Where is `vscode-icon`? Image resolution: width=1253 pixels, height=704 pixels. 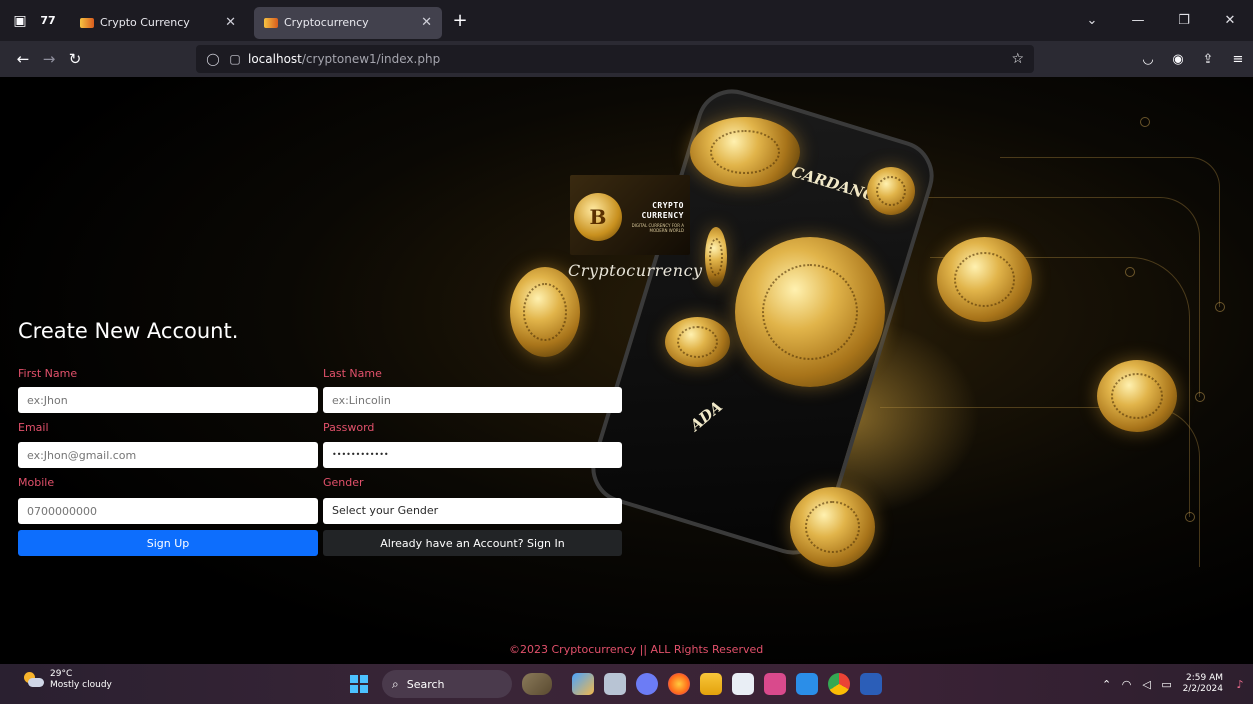
vscode-icon is located at coordinates (807, 684).